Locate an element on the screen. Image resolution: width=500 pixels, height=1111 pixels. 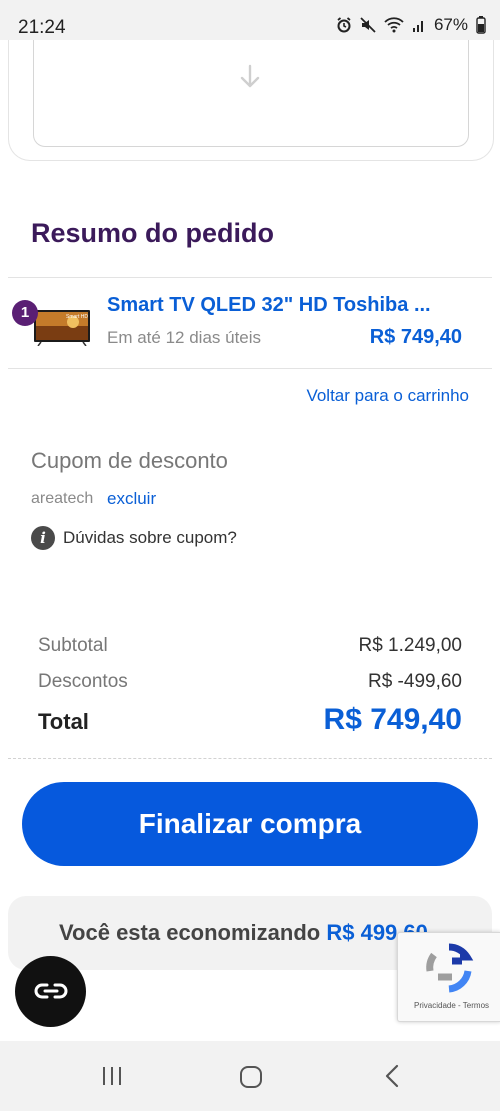
upload-dropzone is located at coordinates (251, 93).